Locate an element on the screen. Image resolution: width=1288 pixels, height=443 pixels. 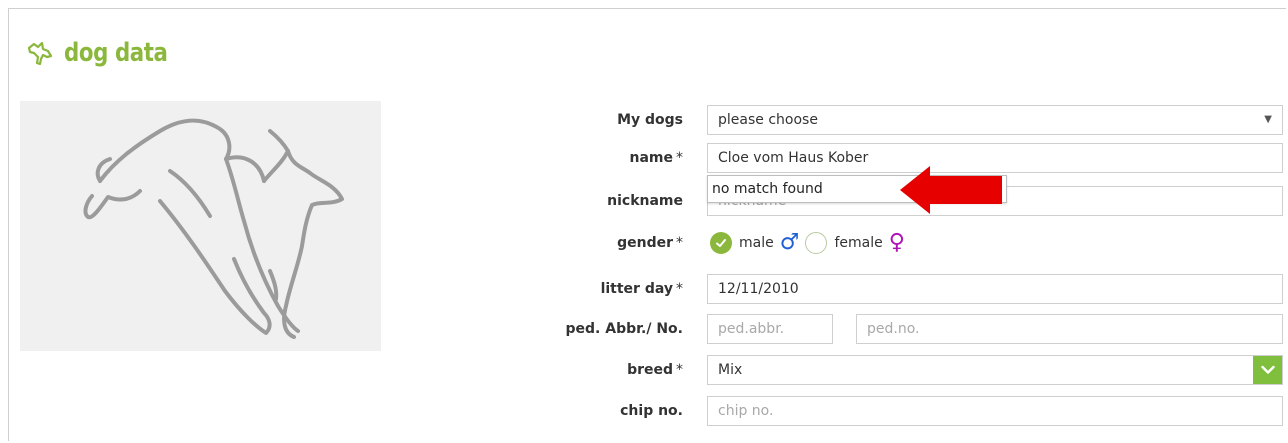
female-symbol-icon: ♀ is located at coordinates (896, 242).